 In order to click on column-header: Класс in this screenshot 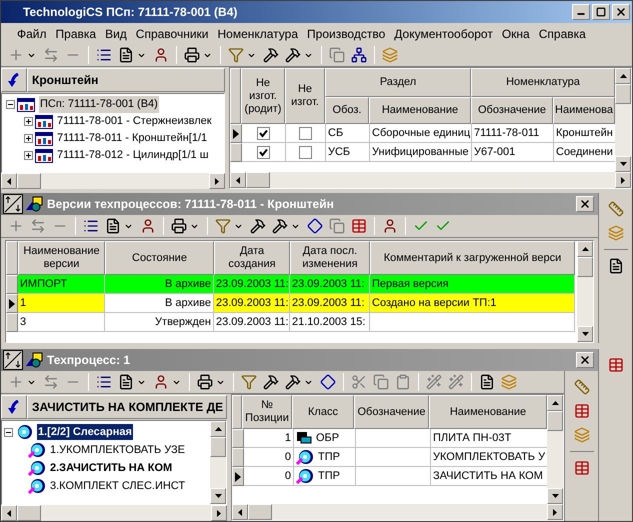, I will do `click(323, 412)`.